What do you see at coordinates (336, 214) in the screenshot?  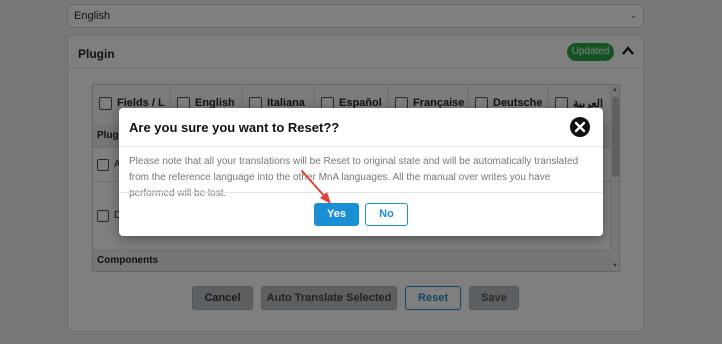 I see `yes-button: Yes` at bounding box center [336, 214].